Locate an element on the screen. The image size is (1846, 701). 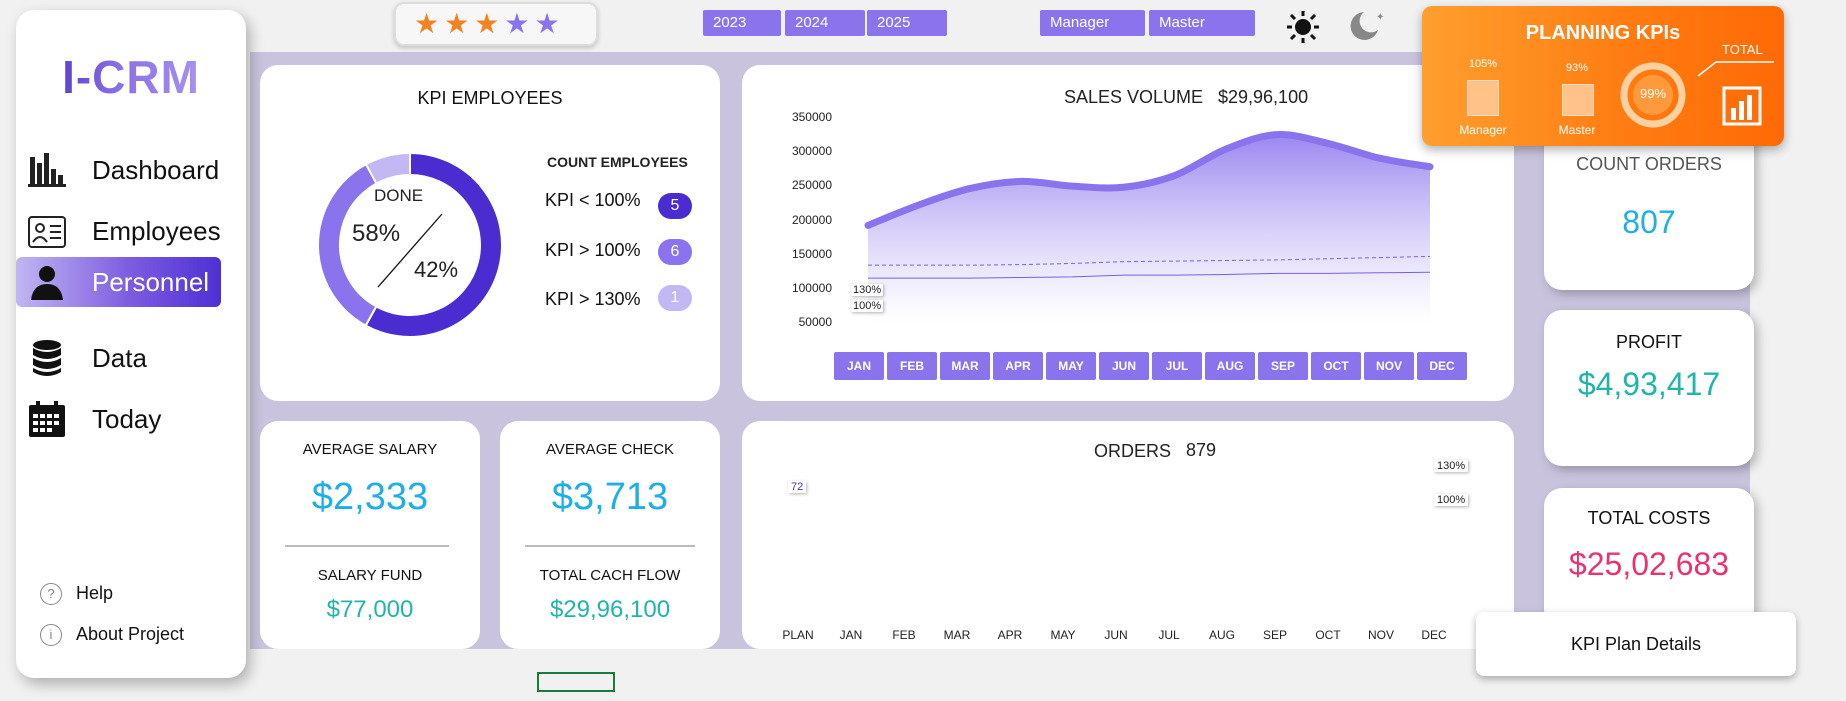
month-button-mar: MAR is located at coordinates (965, 366).